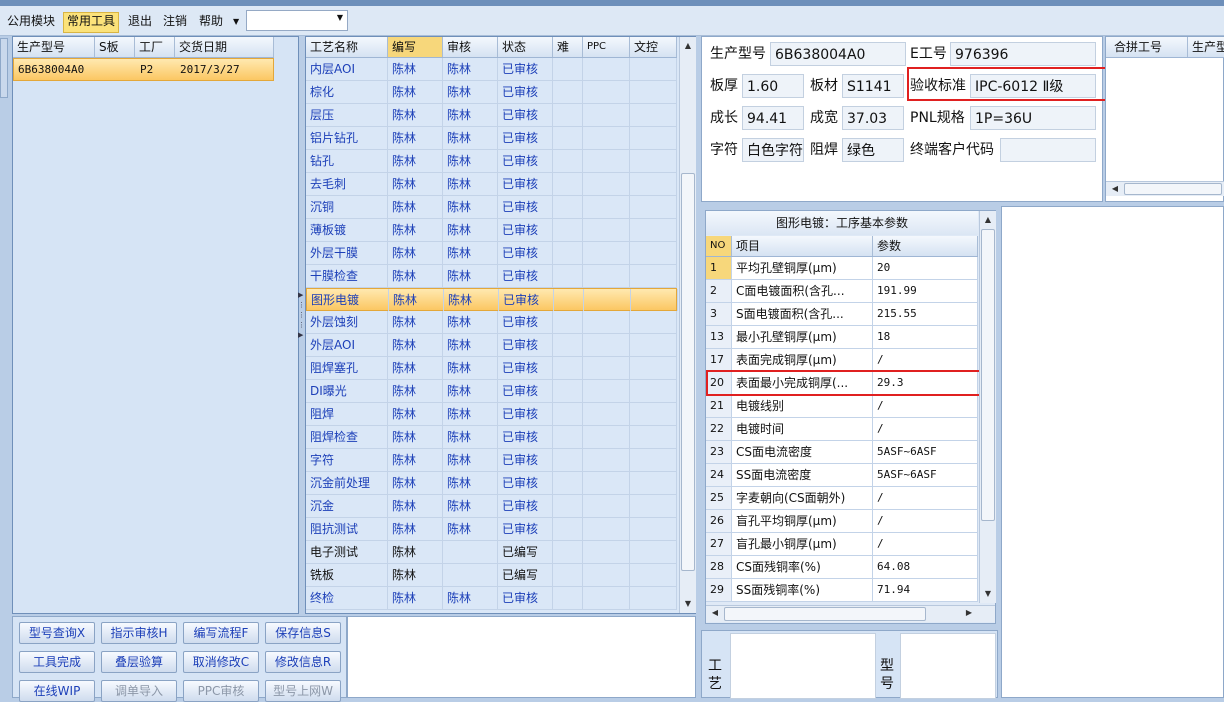 The image size is (1224, 702). Describe the element at coordinates (57, 691) in the screenshot. I see `action-button: 在线WIP` at that location.